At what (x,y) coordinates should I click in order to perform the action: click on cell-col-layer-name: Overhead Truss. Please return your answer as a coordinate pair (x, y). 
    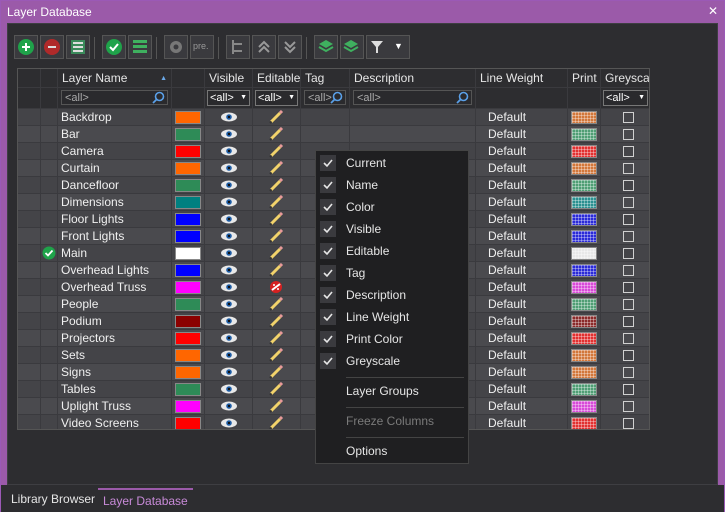
    Looking at the image, I should click on (115, 287).